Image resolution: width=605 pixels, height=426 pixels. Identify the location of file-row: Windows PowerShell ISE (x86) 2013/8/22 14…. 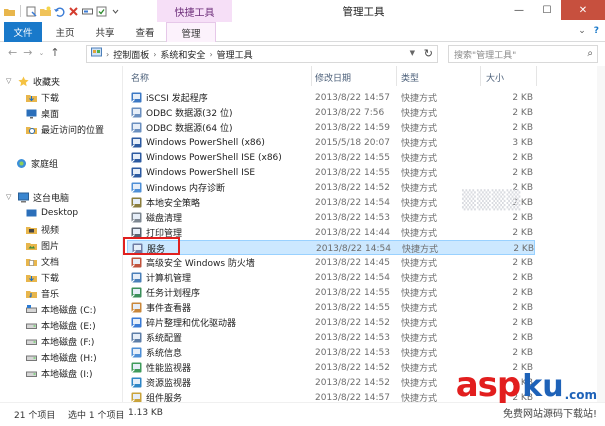
(331, 157).